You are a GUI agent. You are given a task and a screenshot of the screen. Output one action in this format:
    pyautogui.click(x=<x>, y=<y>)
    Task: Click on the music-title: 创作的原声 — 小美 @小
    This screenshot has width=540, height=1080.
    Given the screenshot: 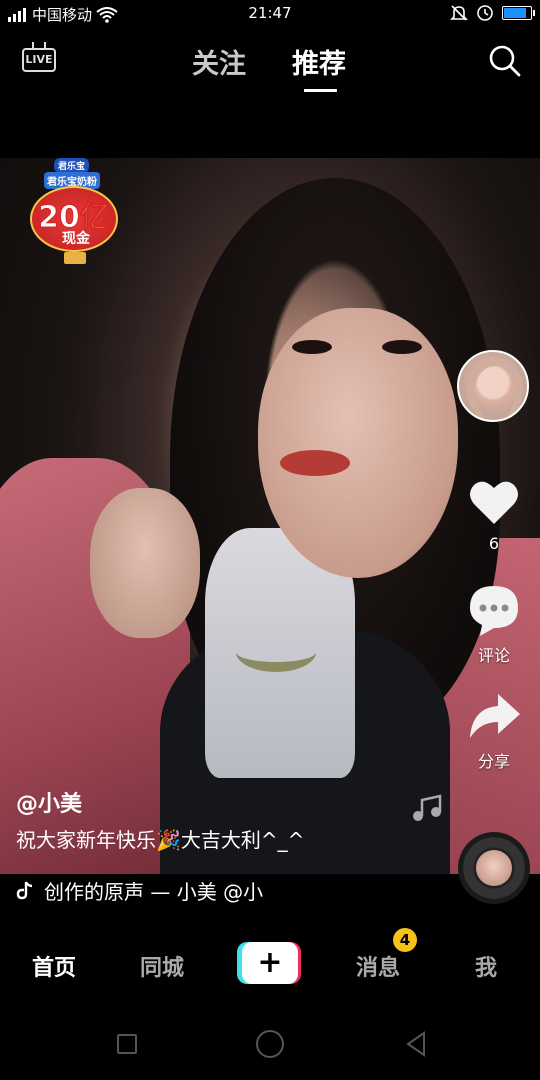 What is the action you would take?
    pyautogui.click(x=154, y=891)
    